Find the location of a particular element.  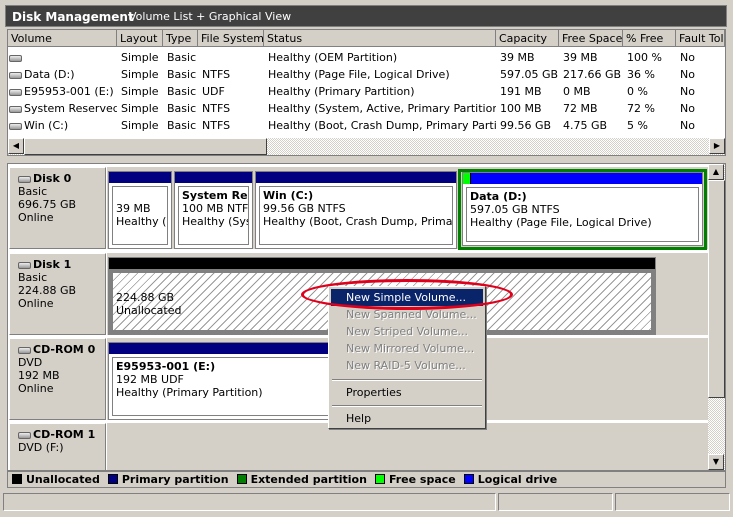

col-type: Type is located at coordinates (180, 38).